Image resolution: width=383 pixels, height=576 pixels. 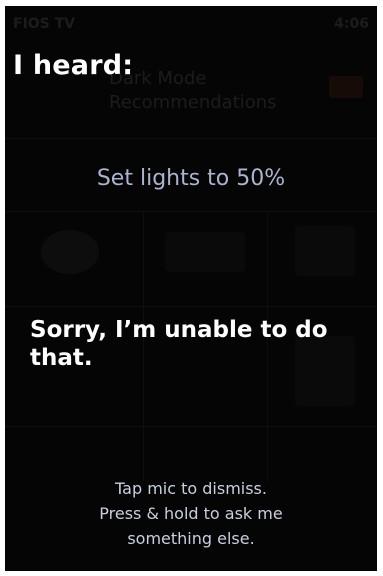 I want to click on background-status-label: FIOS TV, so click(x=44, y=24).